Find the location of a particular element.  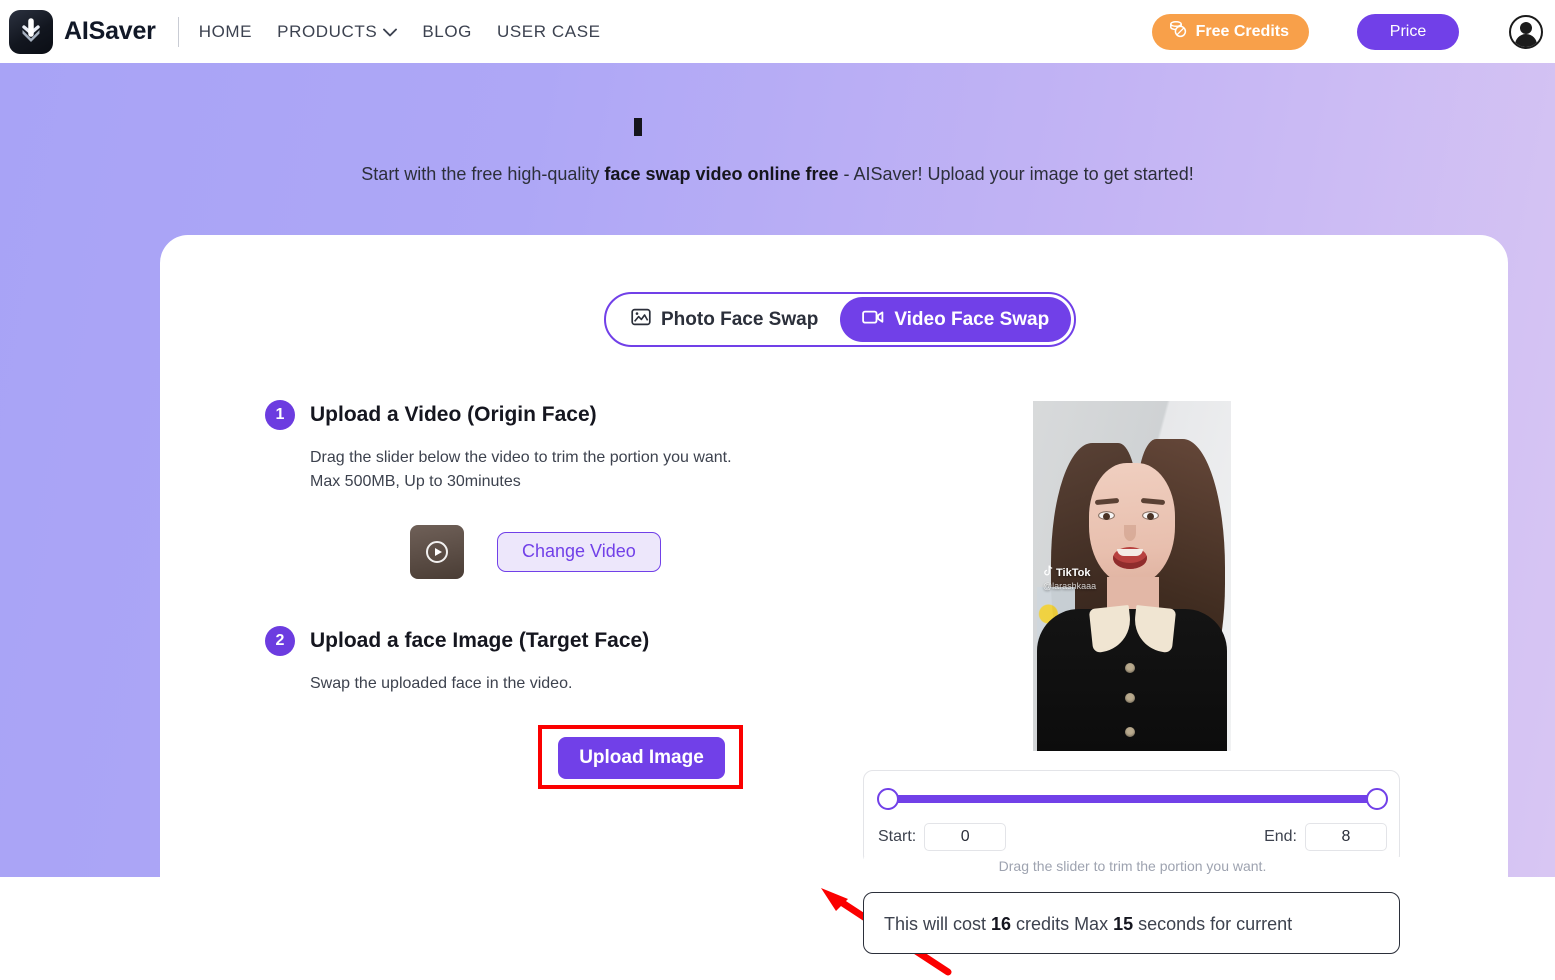

brand-logo: AISaver is located at coordinates (82, 31).